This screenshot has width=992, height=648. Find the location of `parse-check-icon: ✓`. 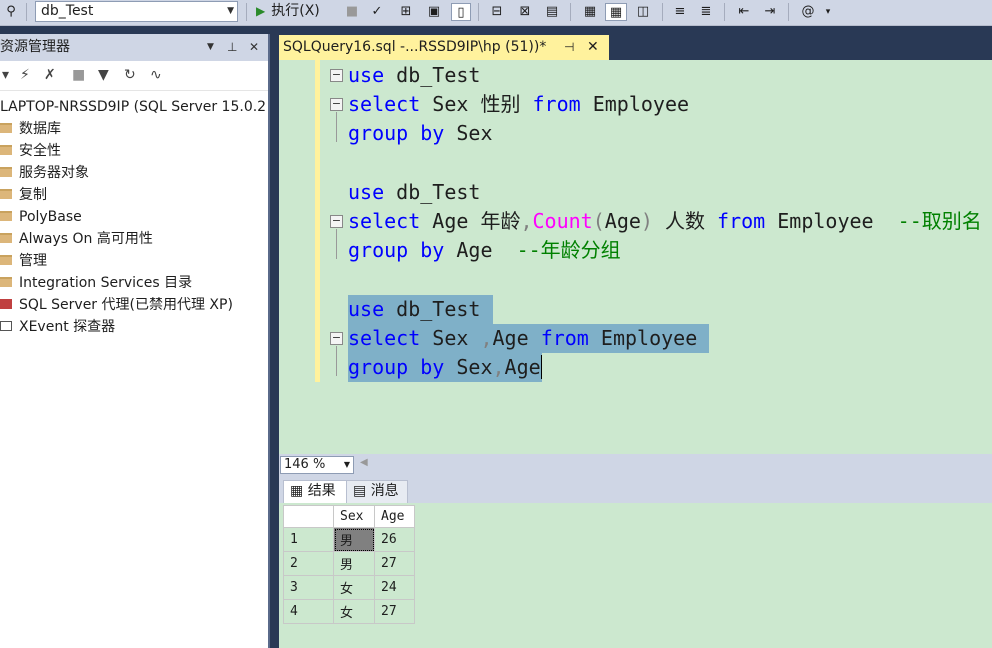

parse-check-icon: ✓ is located at coordinates (377, 12).